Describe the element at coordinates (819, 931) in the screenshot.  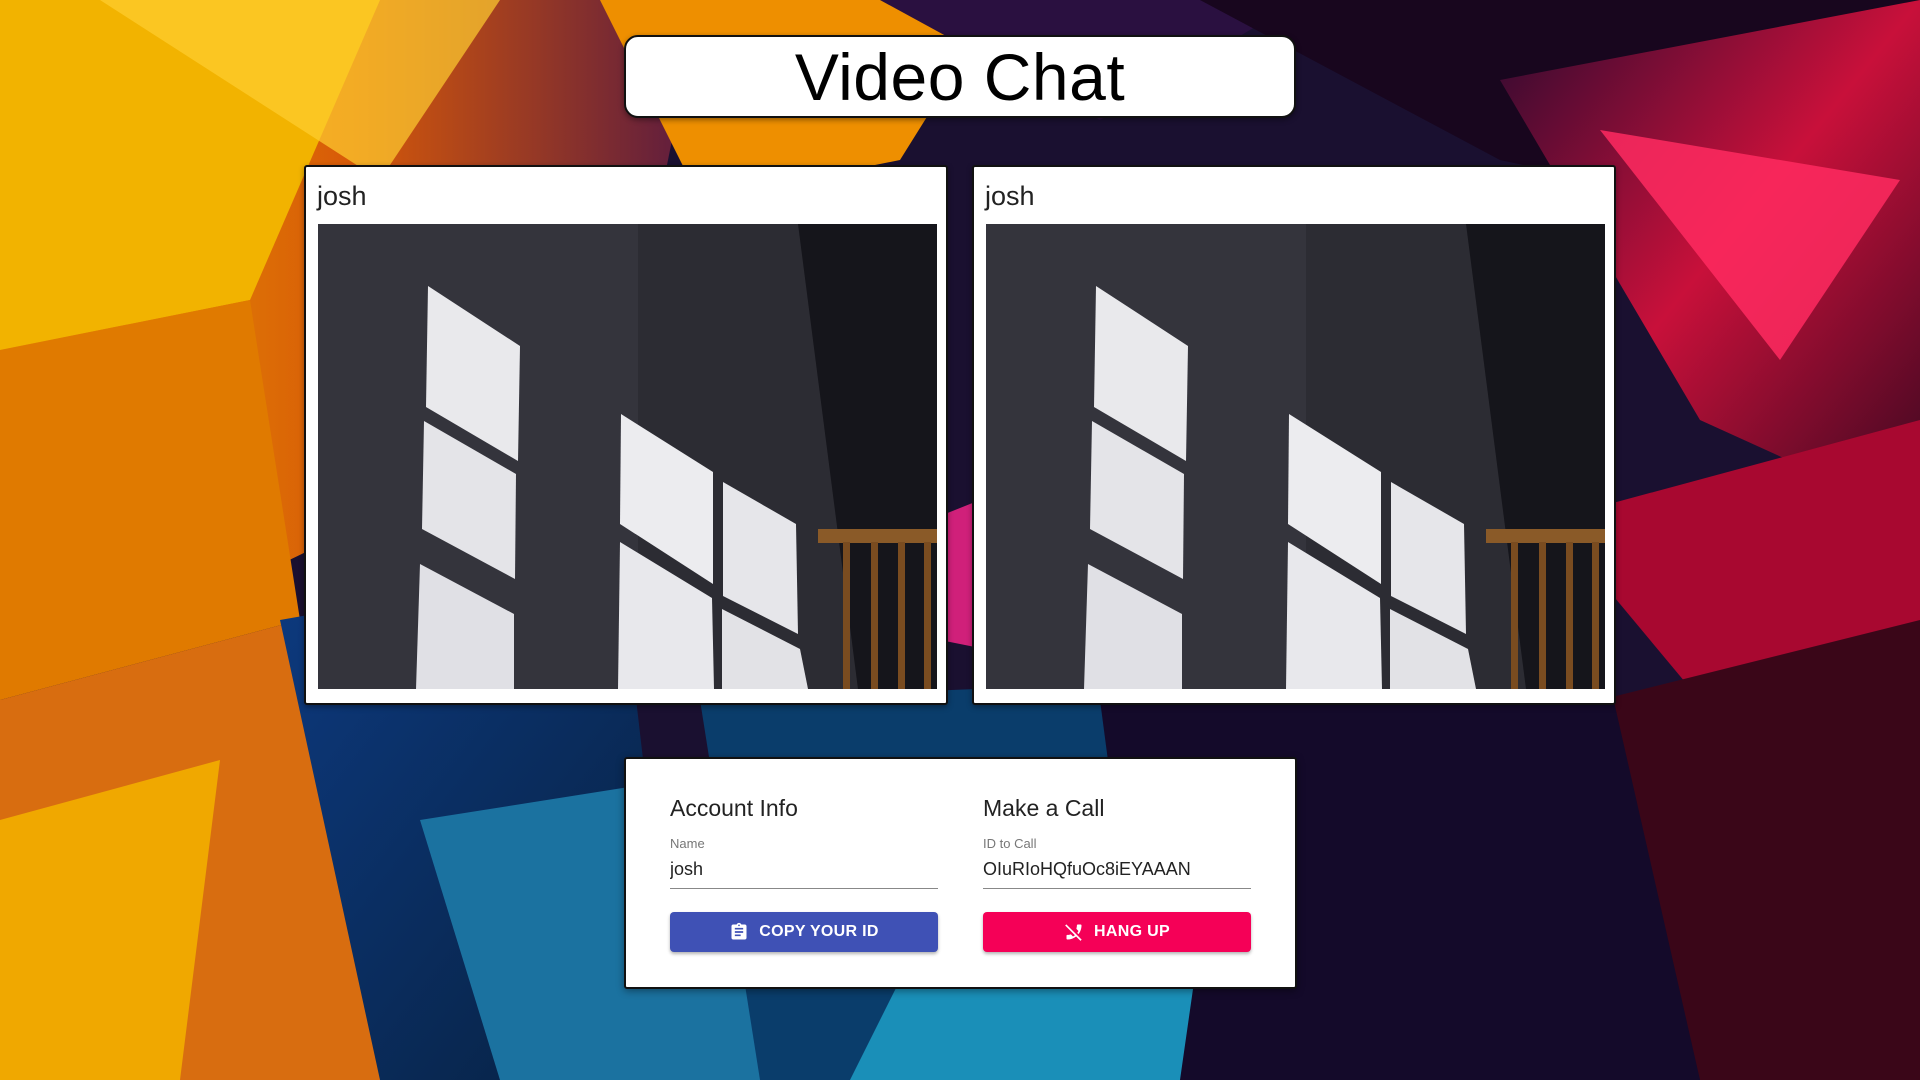
I see `copy-id-label: COPY YOUR ID` at that location.